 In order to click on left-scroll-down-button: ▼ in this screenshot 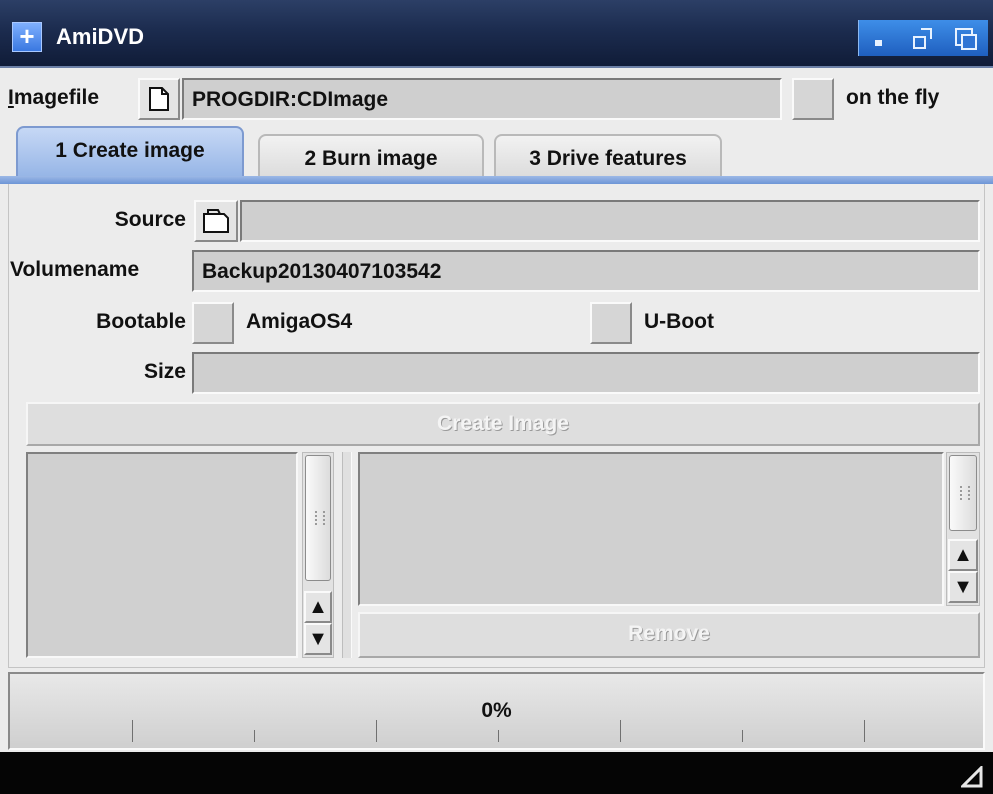, I will do `click(318, 639)`.